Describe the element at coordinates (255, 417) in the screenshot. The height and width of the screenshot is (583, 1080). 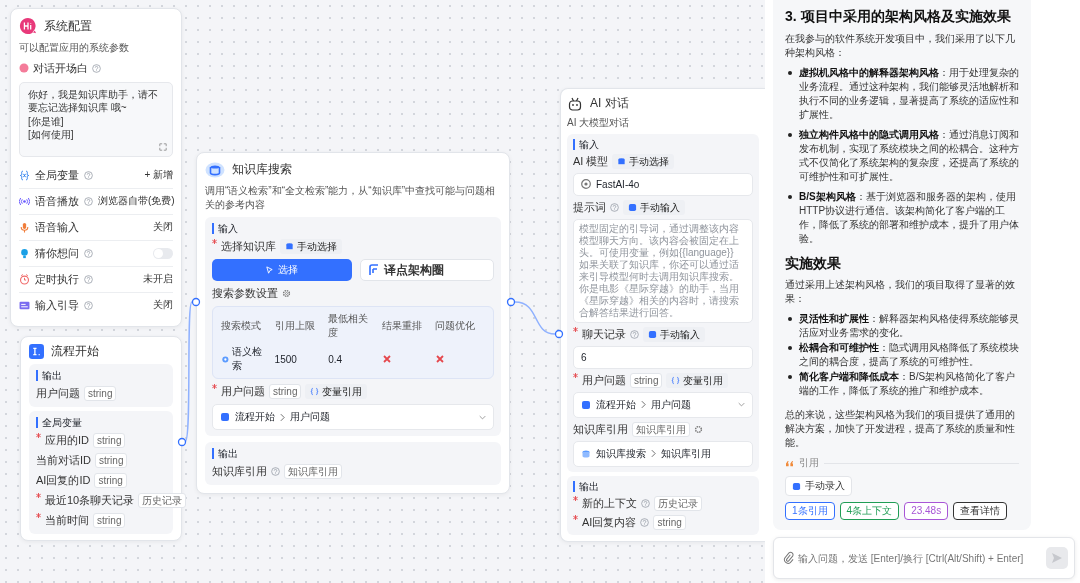
I see `variable-path: 流程开始` at that location.